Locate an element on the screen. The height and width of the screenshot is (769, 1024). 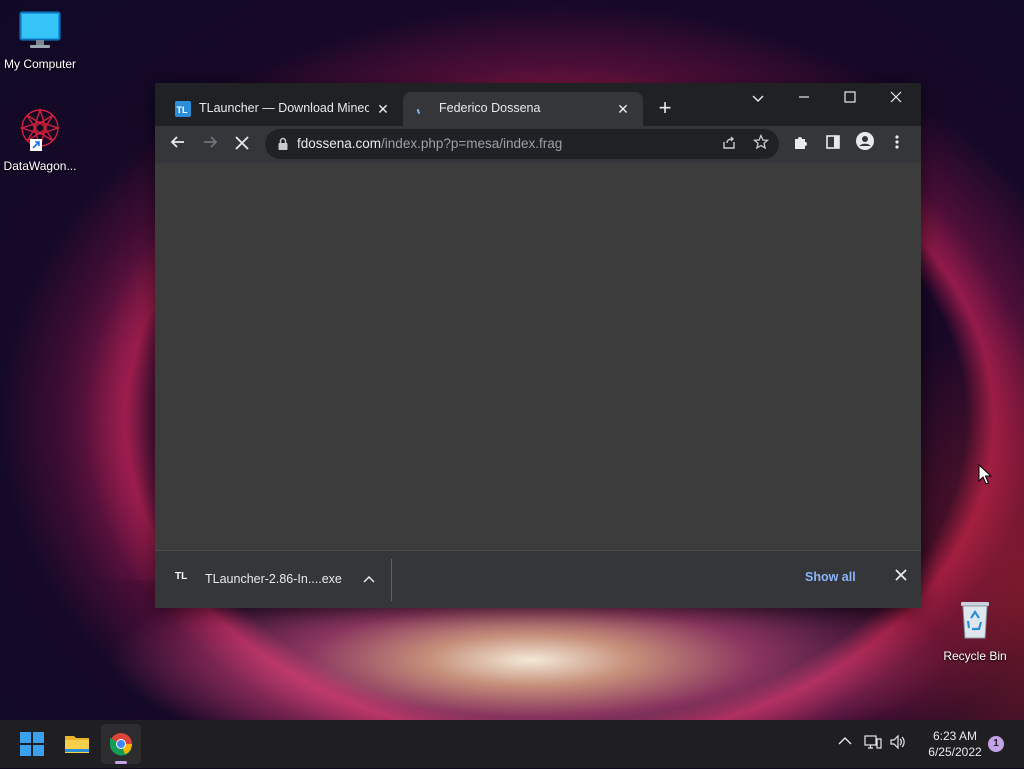
close-window-button is located at coordinates (896, 99).